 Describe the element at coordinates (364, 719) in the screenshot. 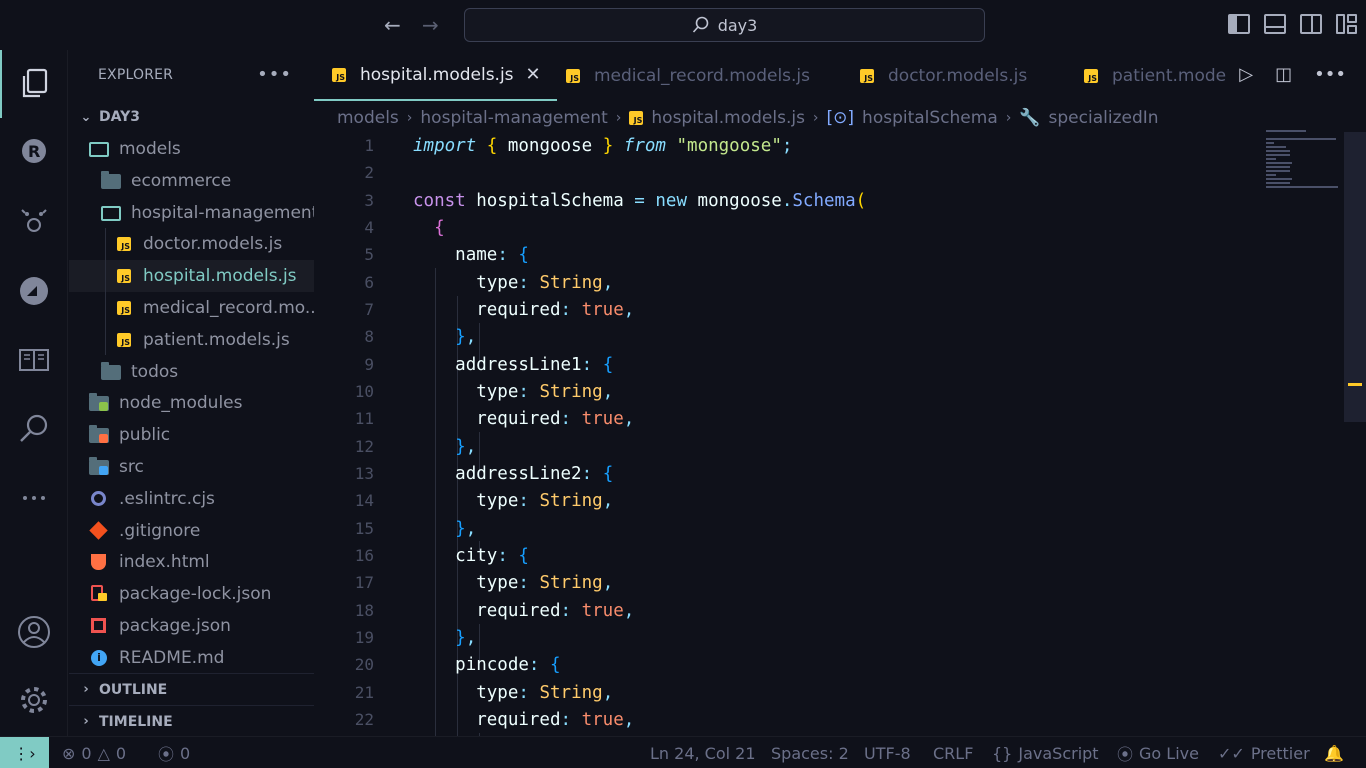

I see `line-number: 22` at that location.